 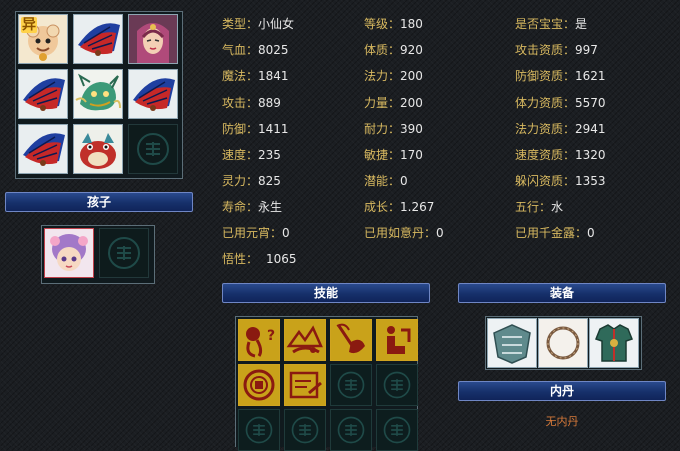 What do you see at coordinates (256, 233) in the screenshot?
I see `stat-used-yuanxiao: 已用元宵：0` at bounding box center [256, 233].